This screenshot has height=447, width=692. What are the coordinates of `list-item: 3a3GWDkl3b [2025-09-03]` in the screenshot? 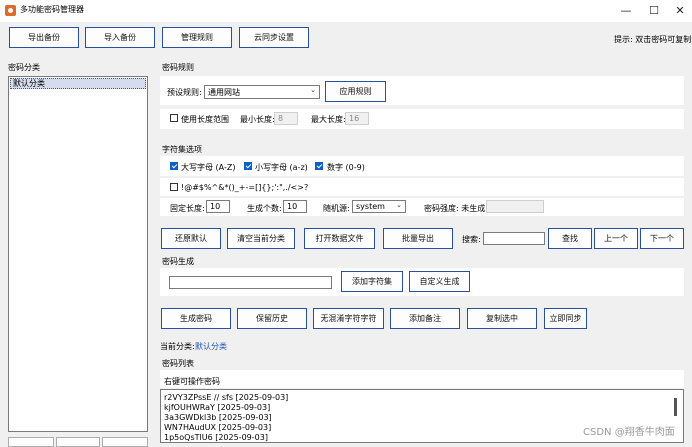 It's located at (218, 417).